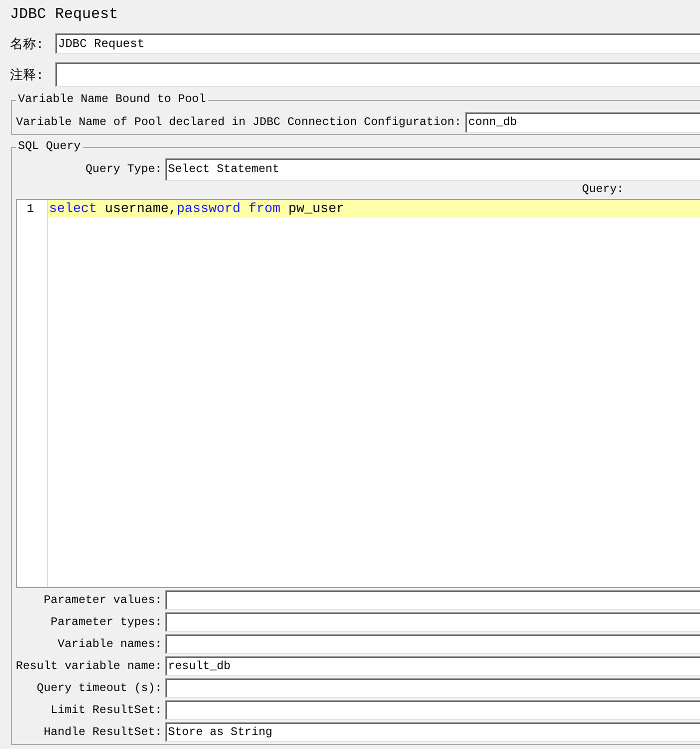 The height and width of the screenshot is (749, 700). What do you see at coordinates (432, 169) in the screenshot?
I see `query-type-field: Select Statement` at bounding box center [432, 169].